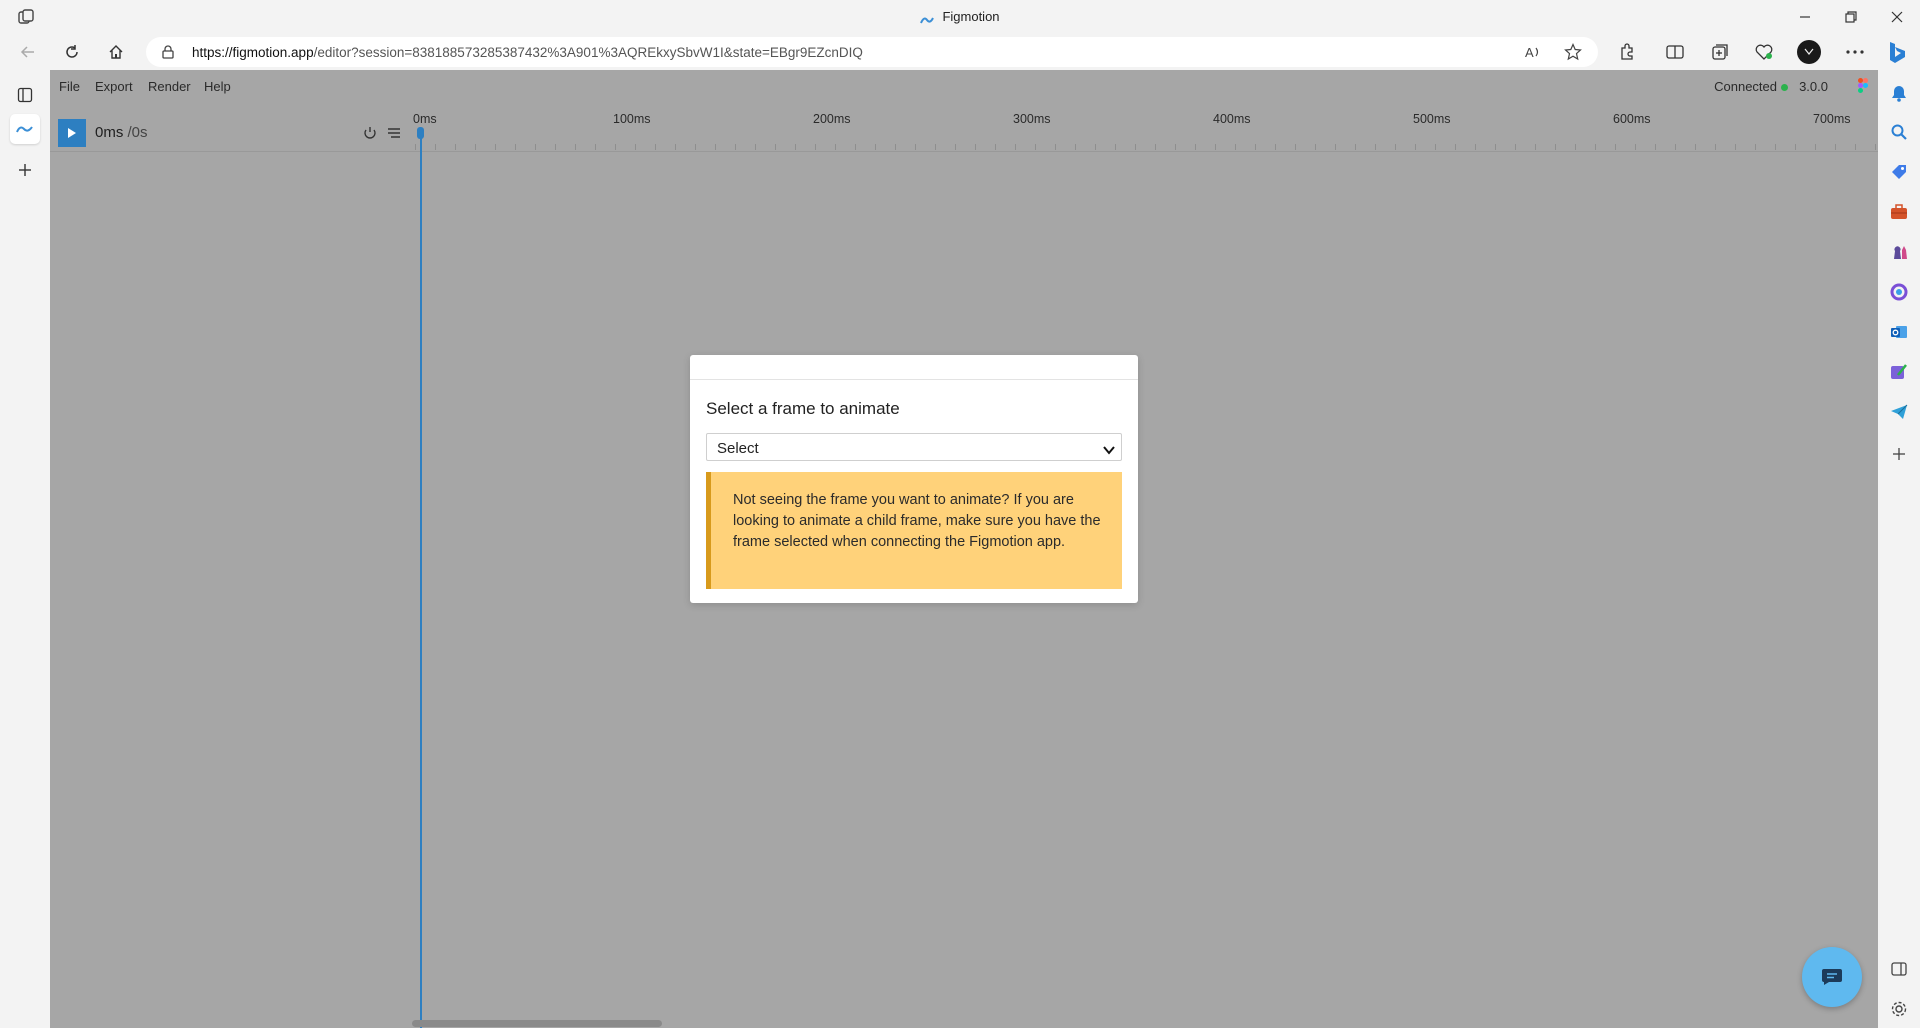  Describe the element at coordinates (421, 579) in the screenshot. I see `playhead-line` at that location.